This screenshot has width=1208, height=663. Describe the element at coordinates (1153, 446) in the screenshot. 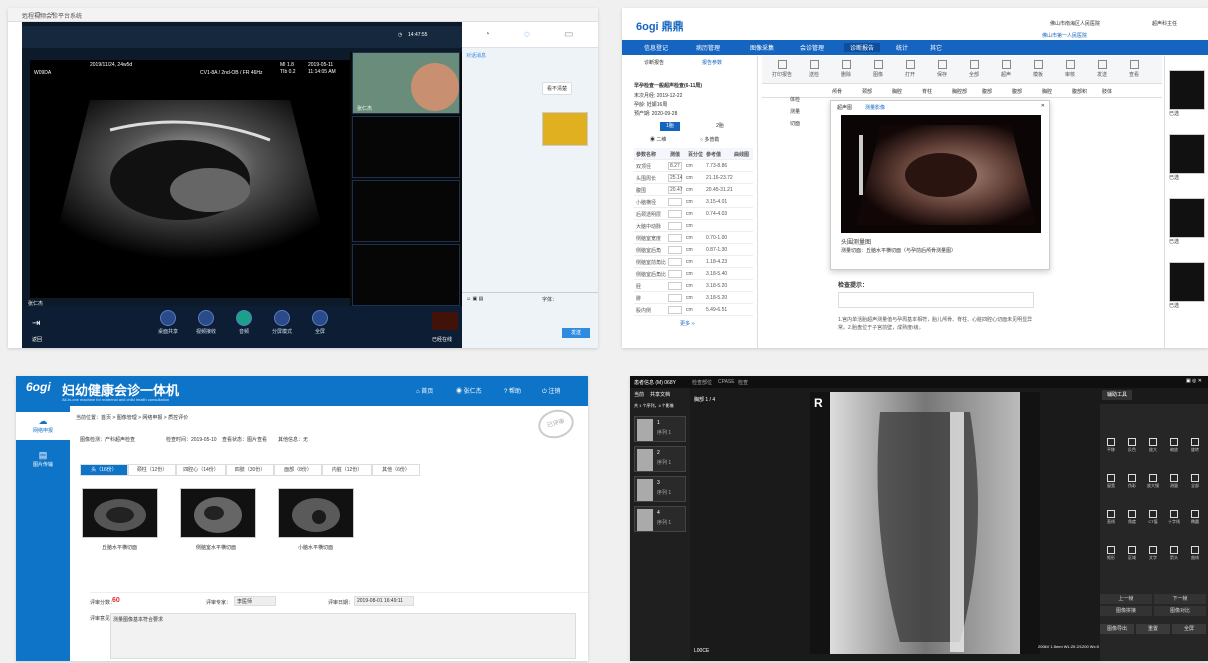

I see `viewer-tool: 放大` at that location.